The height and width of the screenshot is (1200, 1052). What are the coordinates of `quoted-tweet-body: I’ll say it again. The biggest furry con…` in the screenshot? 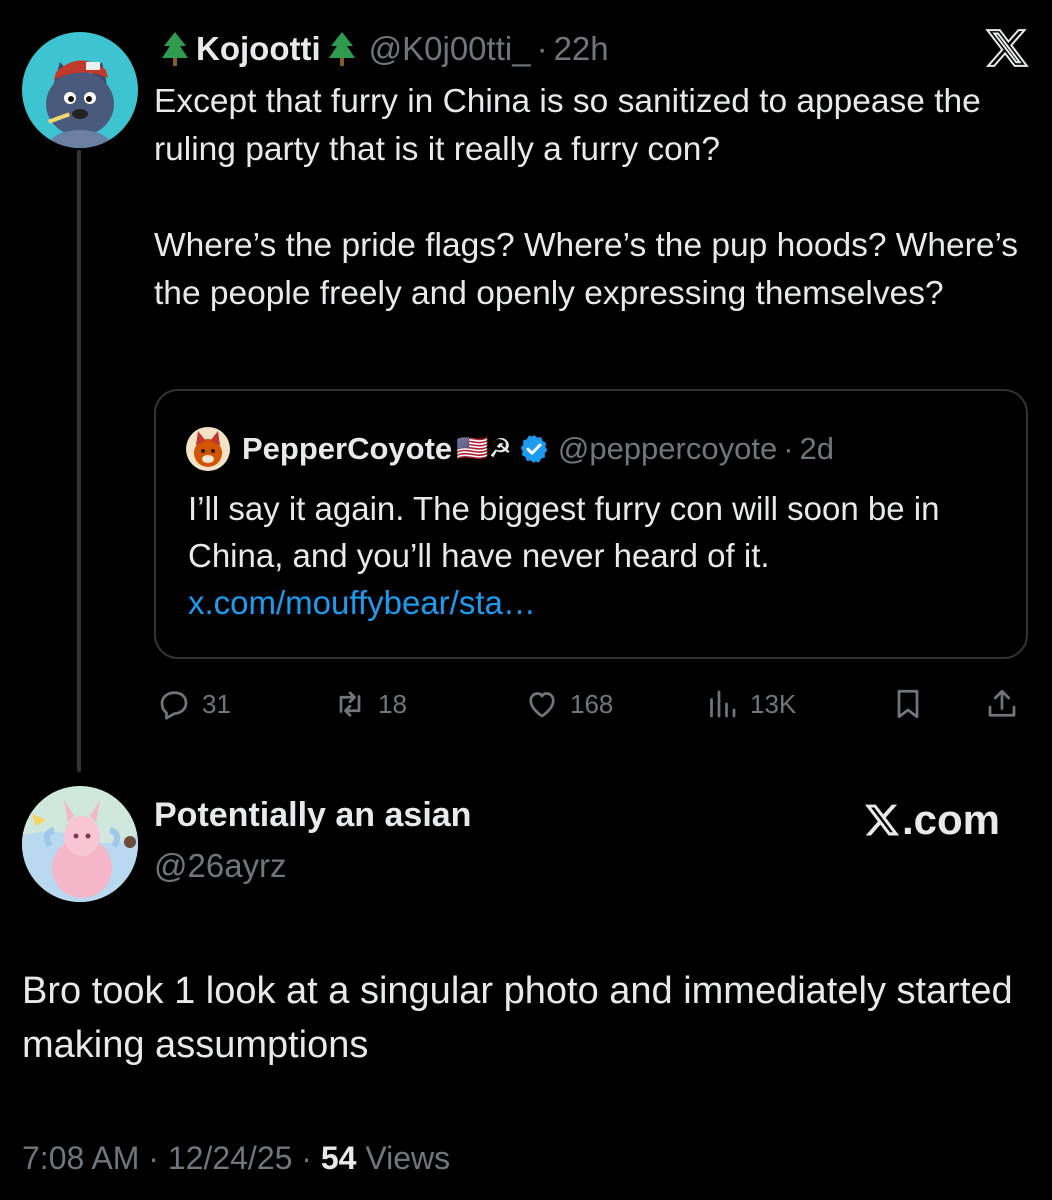 It's located at (564, 532).